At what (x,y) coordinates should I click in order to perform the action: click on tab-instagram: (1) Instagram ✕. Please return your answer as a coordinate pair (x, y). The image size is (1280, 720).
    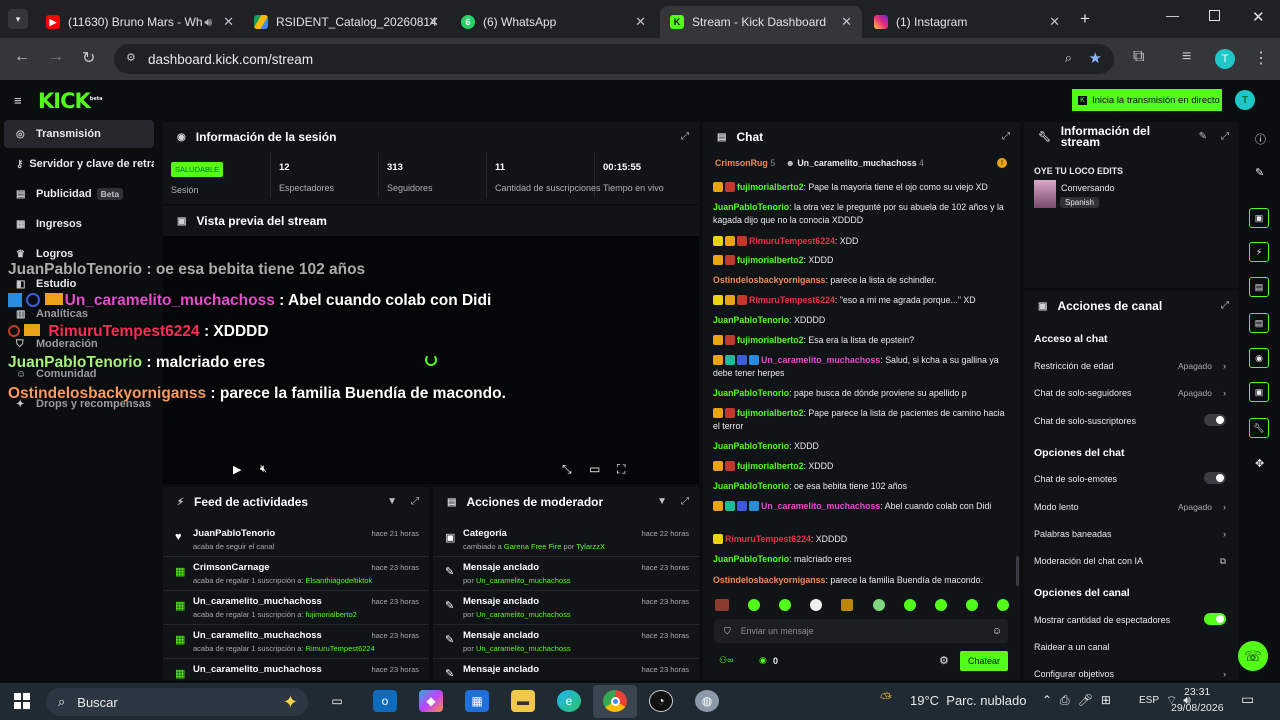
    Looking at the image, I should click on (967, 22).